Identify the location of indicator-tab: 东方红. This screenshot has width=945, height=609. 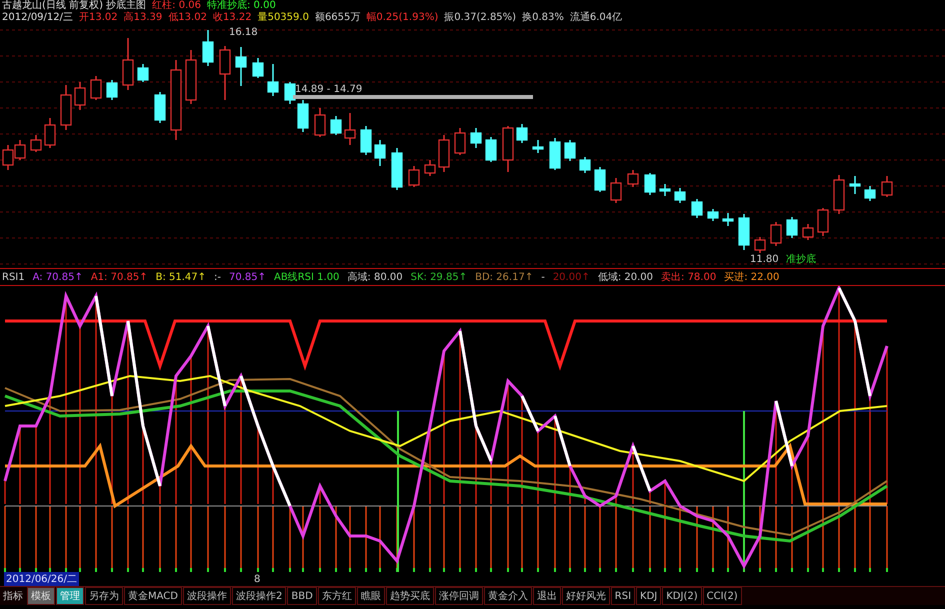
(337, 596).